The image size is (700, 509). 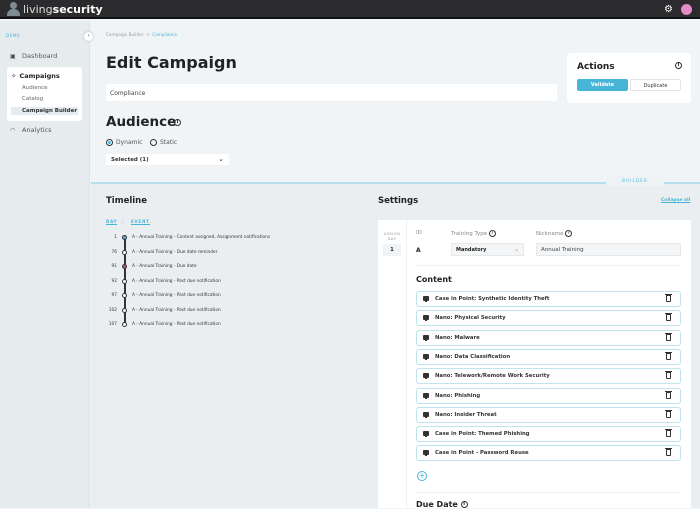 I want to click on collapse-sidebar-button: ‹, so click(x=88, y=36).